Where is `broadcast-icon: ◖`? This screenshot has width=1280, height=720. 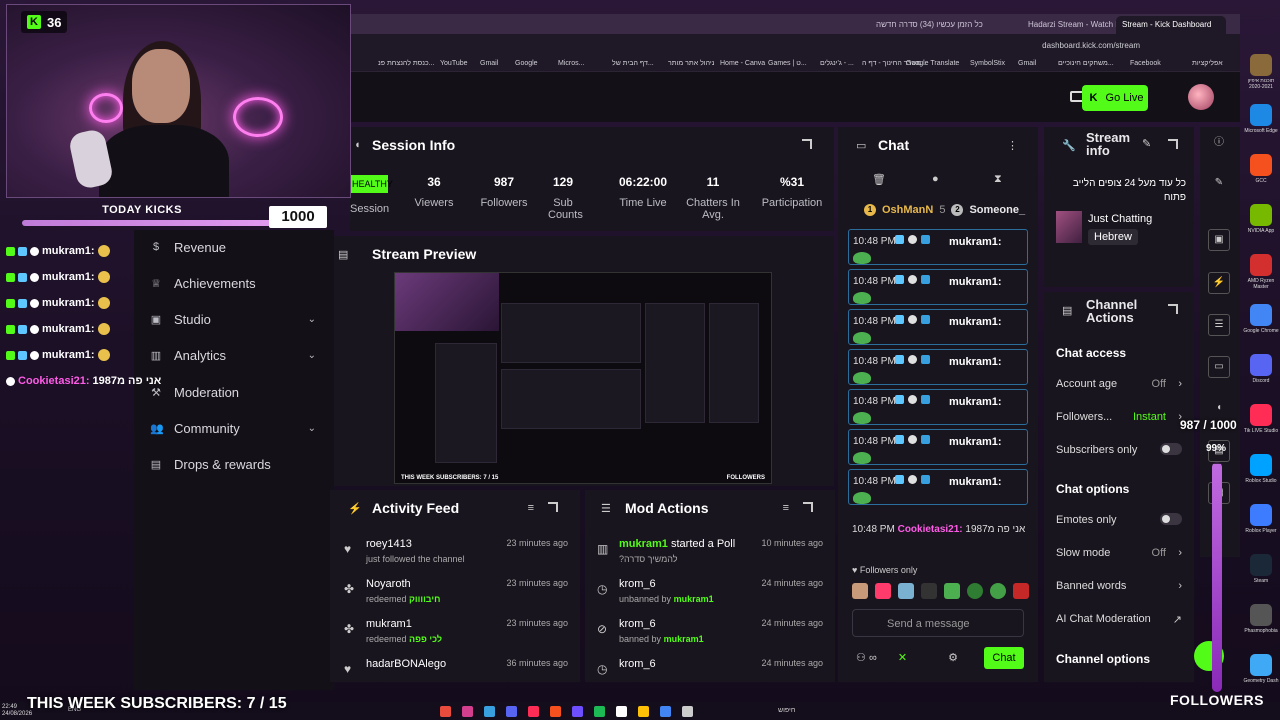
broadcast-icon: ◖ is located at coordinates (1219, 409).